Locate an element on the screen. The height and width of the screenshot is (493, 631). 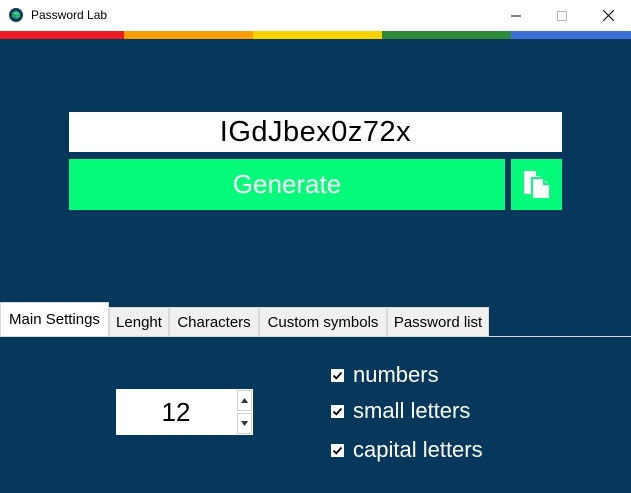
tab-custom-symbols: Custom symbols is located at coordinates (323, 321).